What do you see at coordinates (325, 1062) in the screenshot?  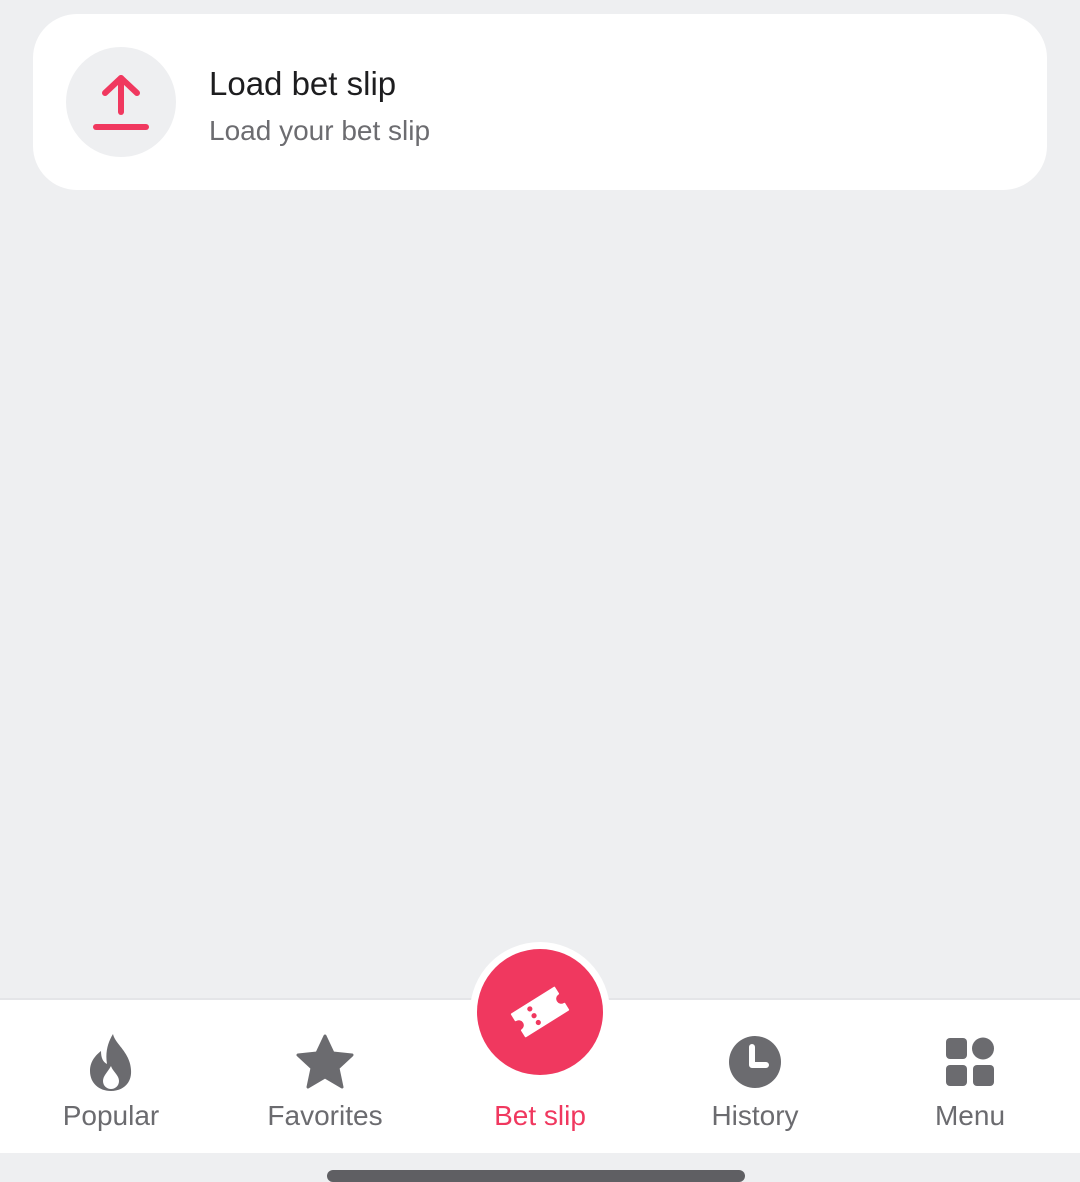 I see `star-icon` at bounding box center [325, 1062].